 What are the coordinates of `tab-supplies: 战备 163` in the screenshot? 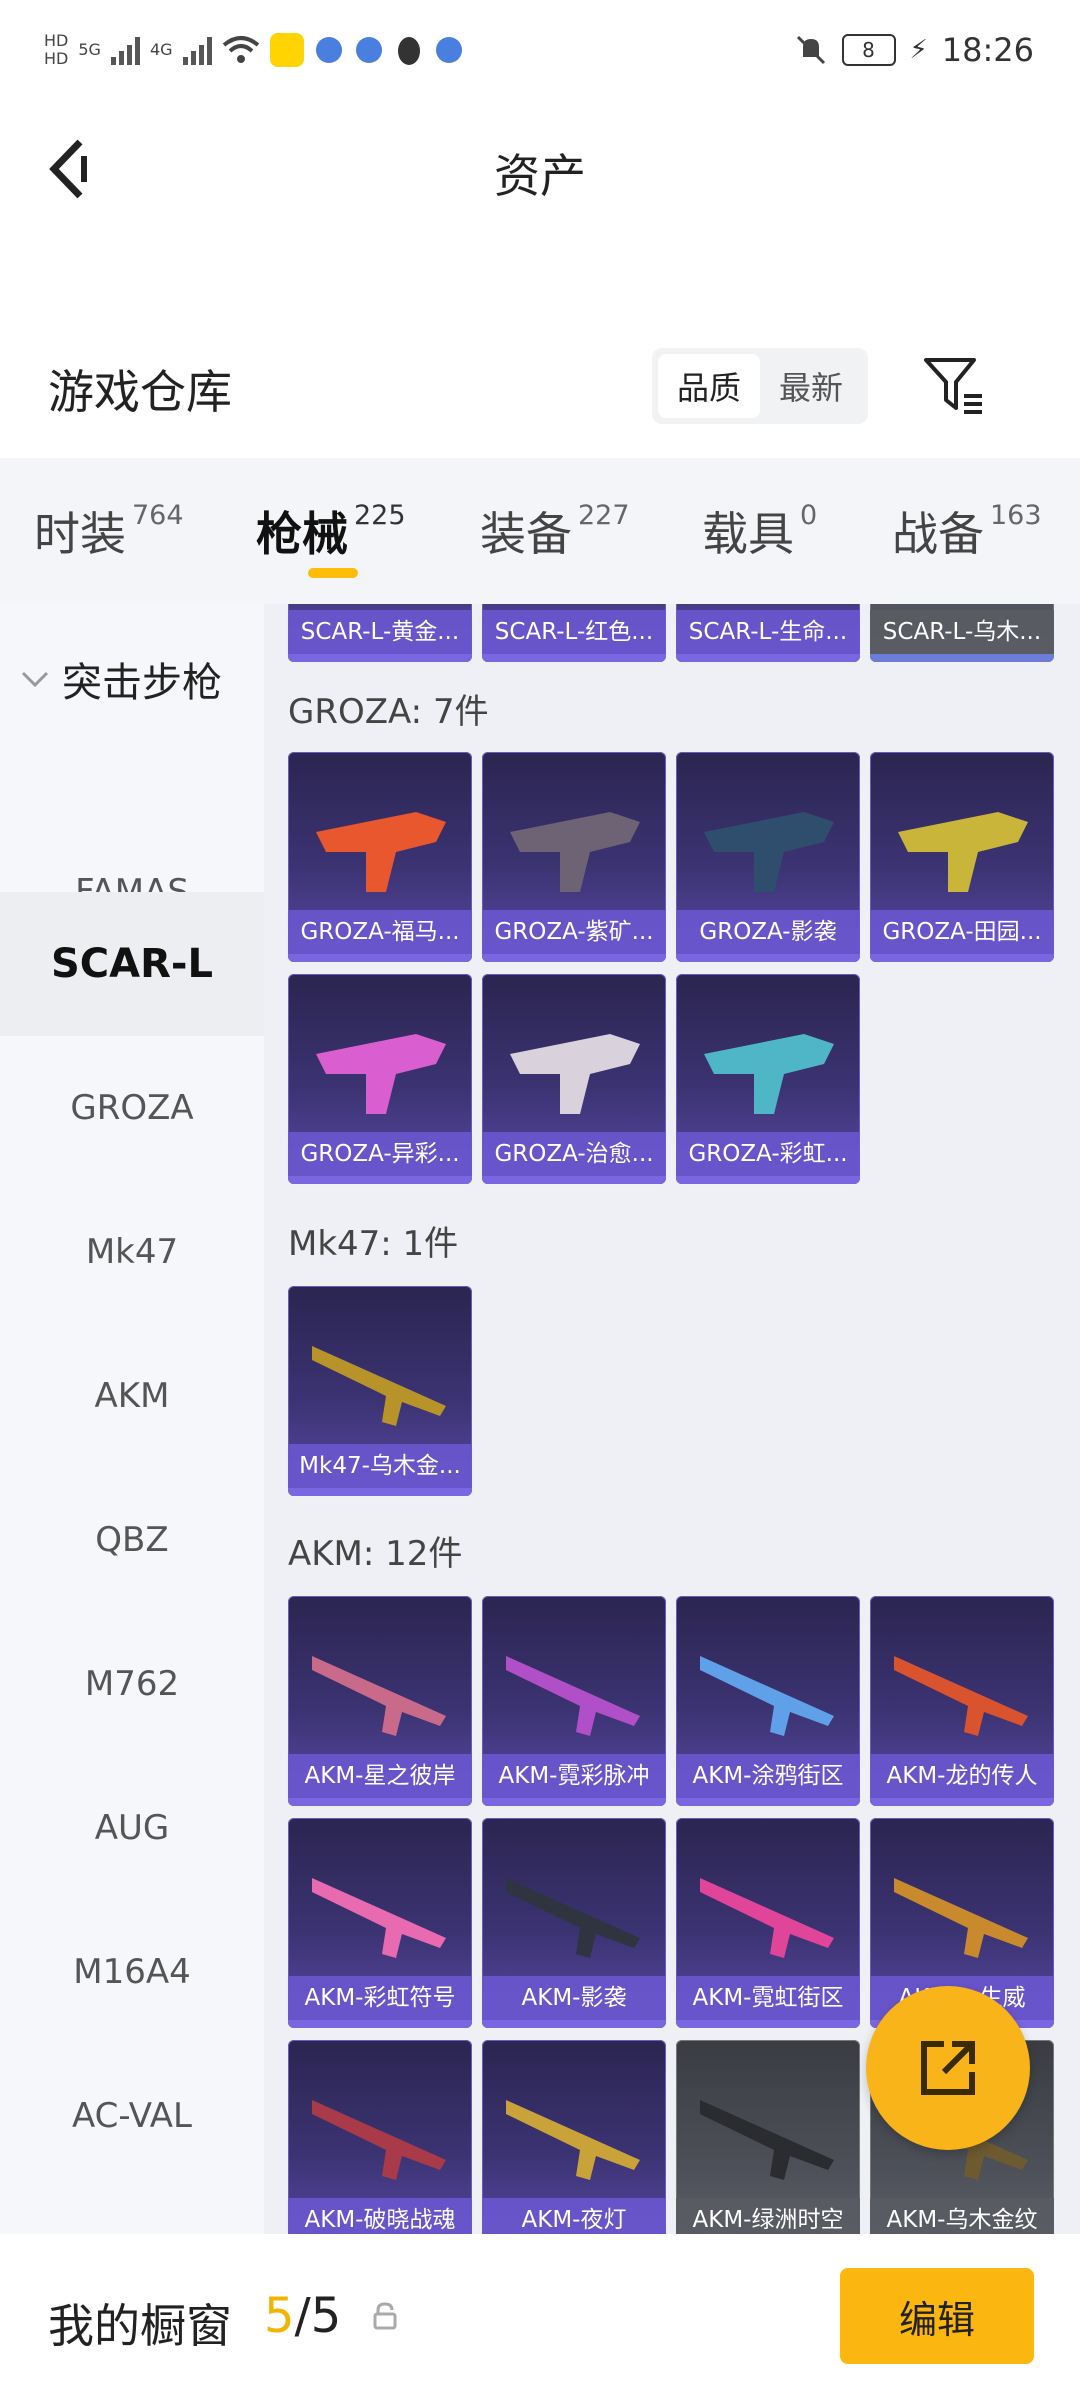 It's located at (967, 531).